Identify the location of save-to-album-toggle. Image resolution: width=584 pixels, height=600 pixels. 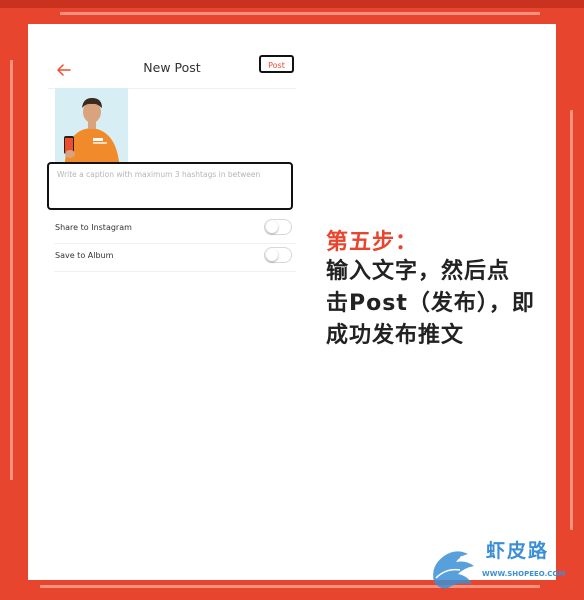
(278, 255).